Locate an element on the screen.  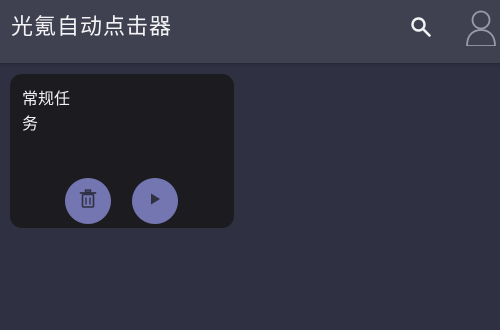
delete-icon is located at coordinates (88, 201).